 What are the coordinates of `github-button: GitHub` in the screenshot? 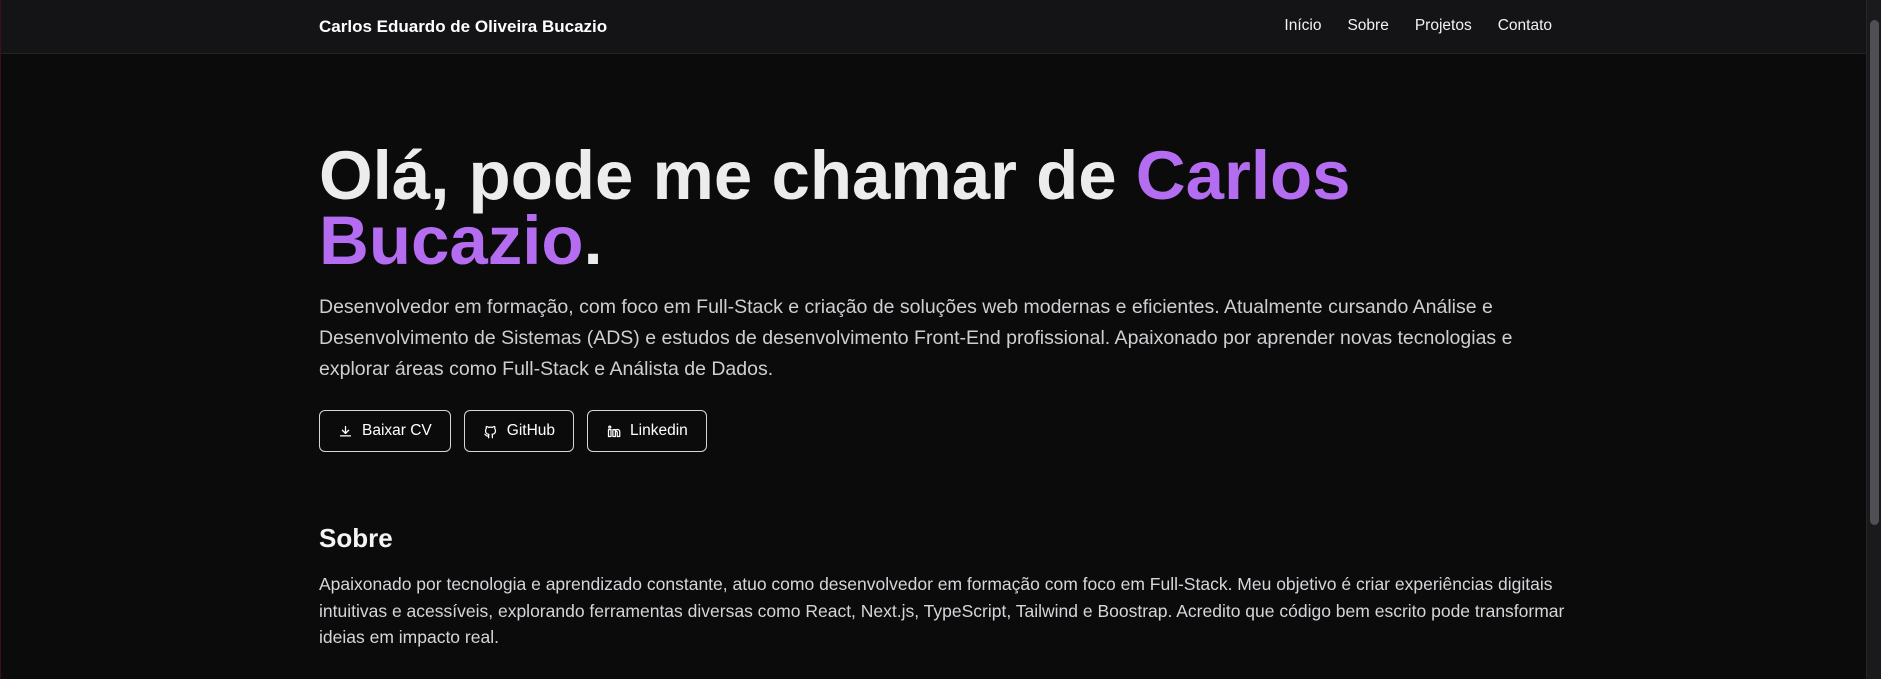 It's located at (519, 431).